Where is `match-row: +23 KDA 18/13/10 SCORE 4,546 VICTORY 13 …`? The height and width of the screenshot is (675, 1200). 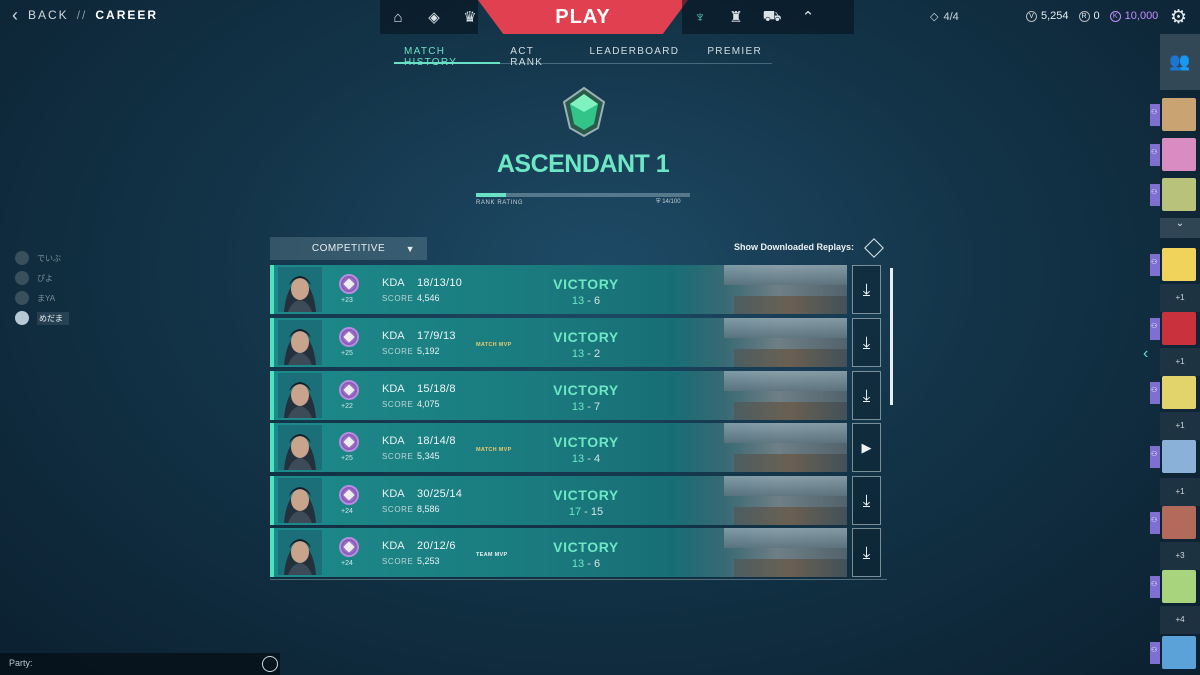
match-row: +23 KDA 18/13/10 SCORE 4,546 VICTORY 13 … is located at coordinates (558, 289).